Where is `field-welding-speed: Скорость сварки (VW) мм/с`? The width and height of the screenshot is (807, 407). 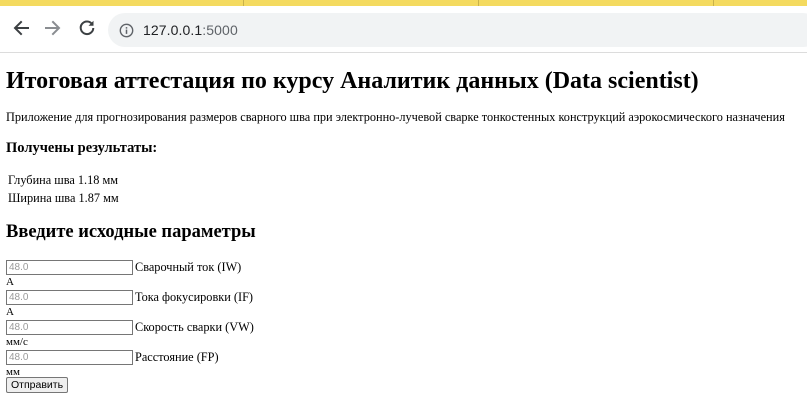 field-welding-speed: Скорость сварки (VW) мм/с is located at coordinates (196, 333).